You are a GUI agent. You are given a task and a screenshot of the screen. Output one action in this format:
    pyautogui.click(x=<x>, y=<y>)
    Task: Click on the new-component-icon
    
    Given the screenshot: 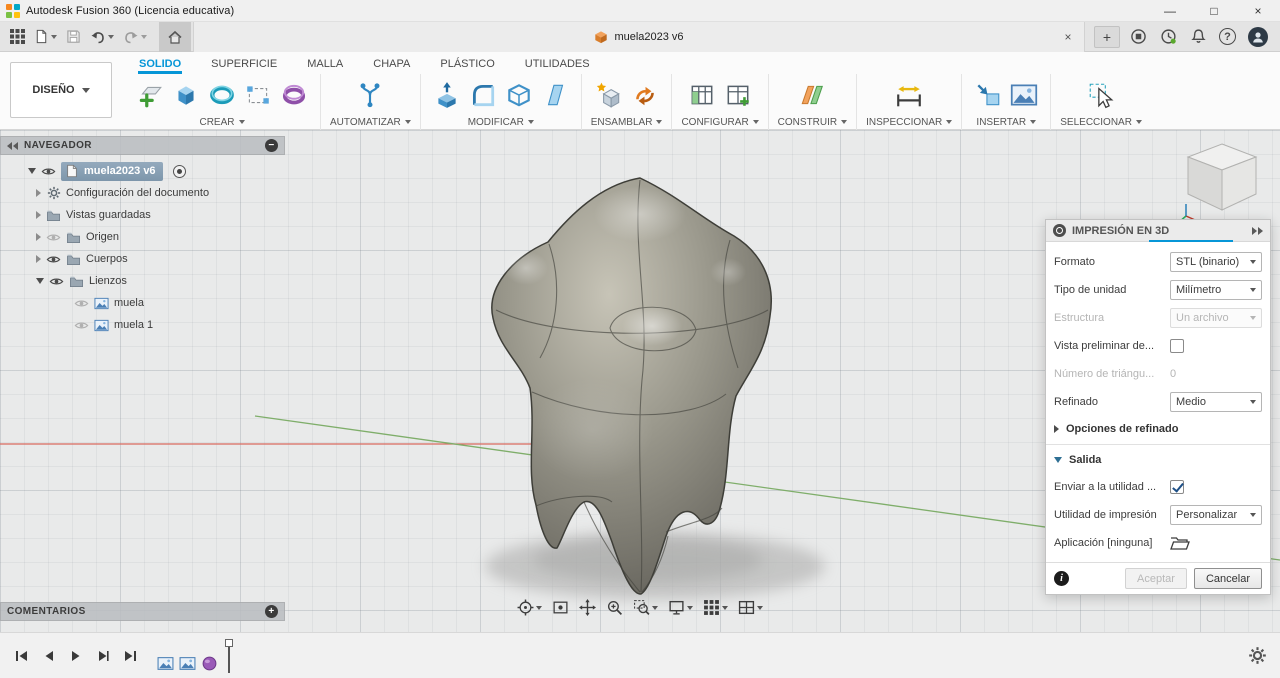 What is the action you would take?
    pyautogui.click(x=609, y=95)
    